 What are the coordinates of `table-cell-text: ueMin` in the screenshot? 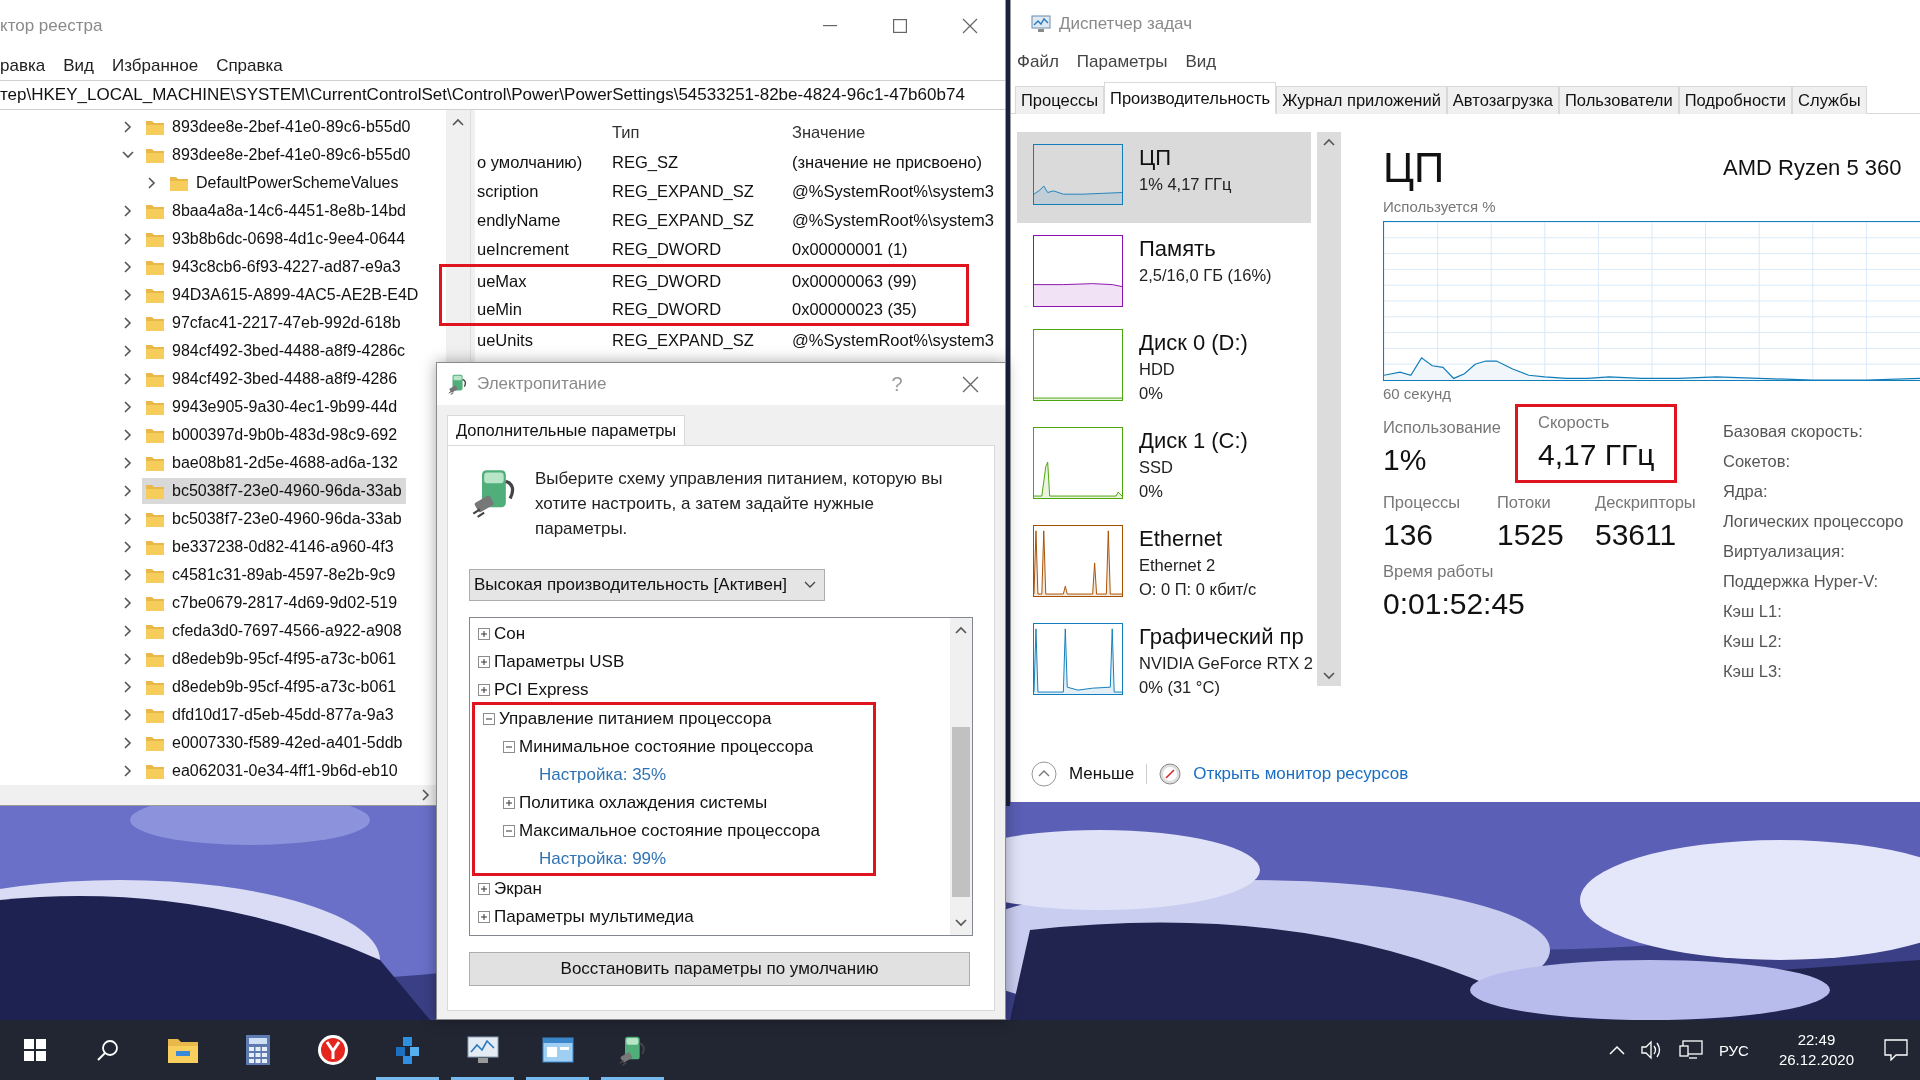 It's located at (499, 309).